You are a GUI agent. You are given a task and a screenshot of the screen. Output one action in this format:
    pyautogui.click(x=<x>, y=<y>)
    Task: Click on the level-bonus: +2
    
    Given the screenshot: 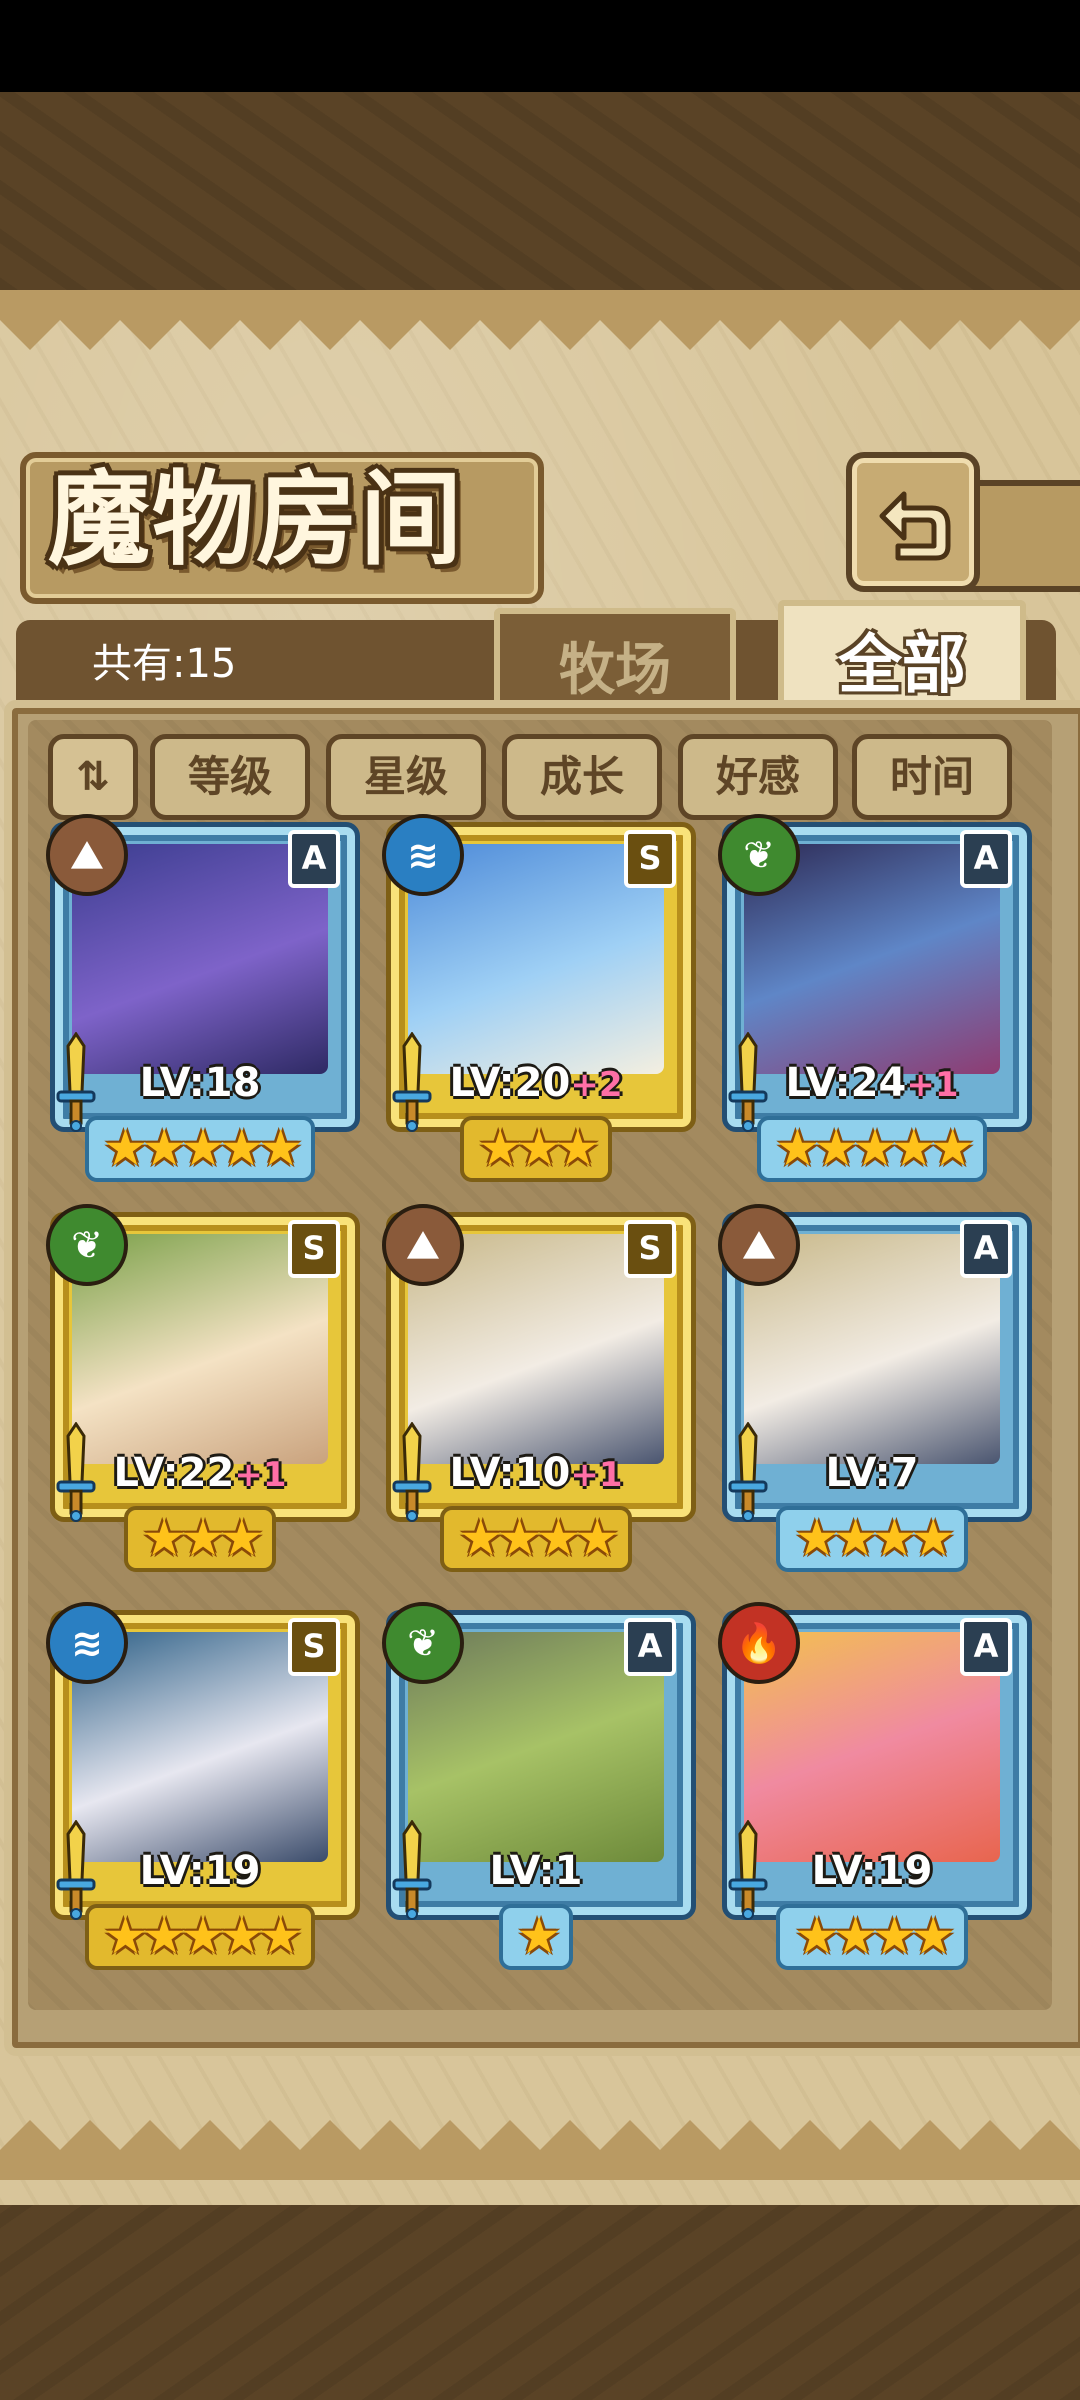 What is the action you would take?
    pyautogui.click(x=596, y=1085)
    